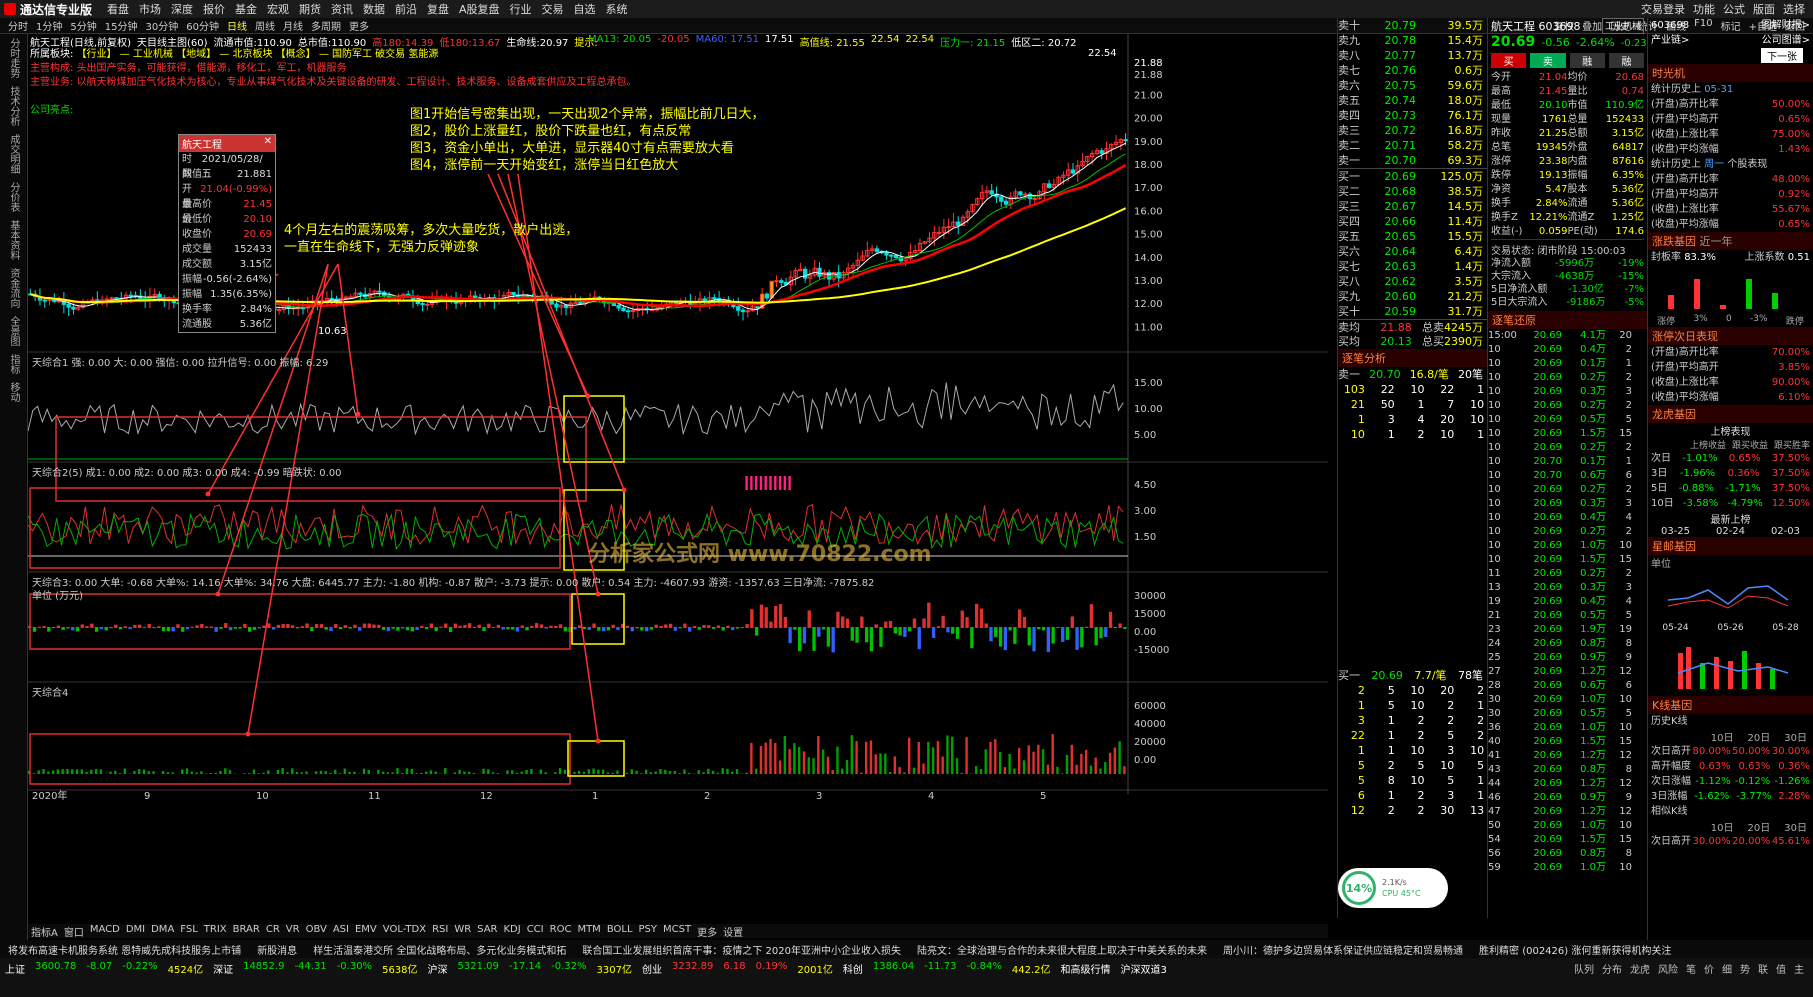  I want to click on period-tab: 1分钟, so click(49, 25).